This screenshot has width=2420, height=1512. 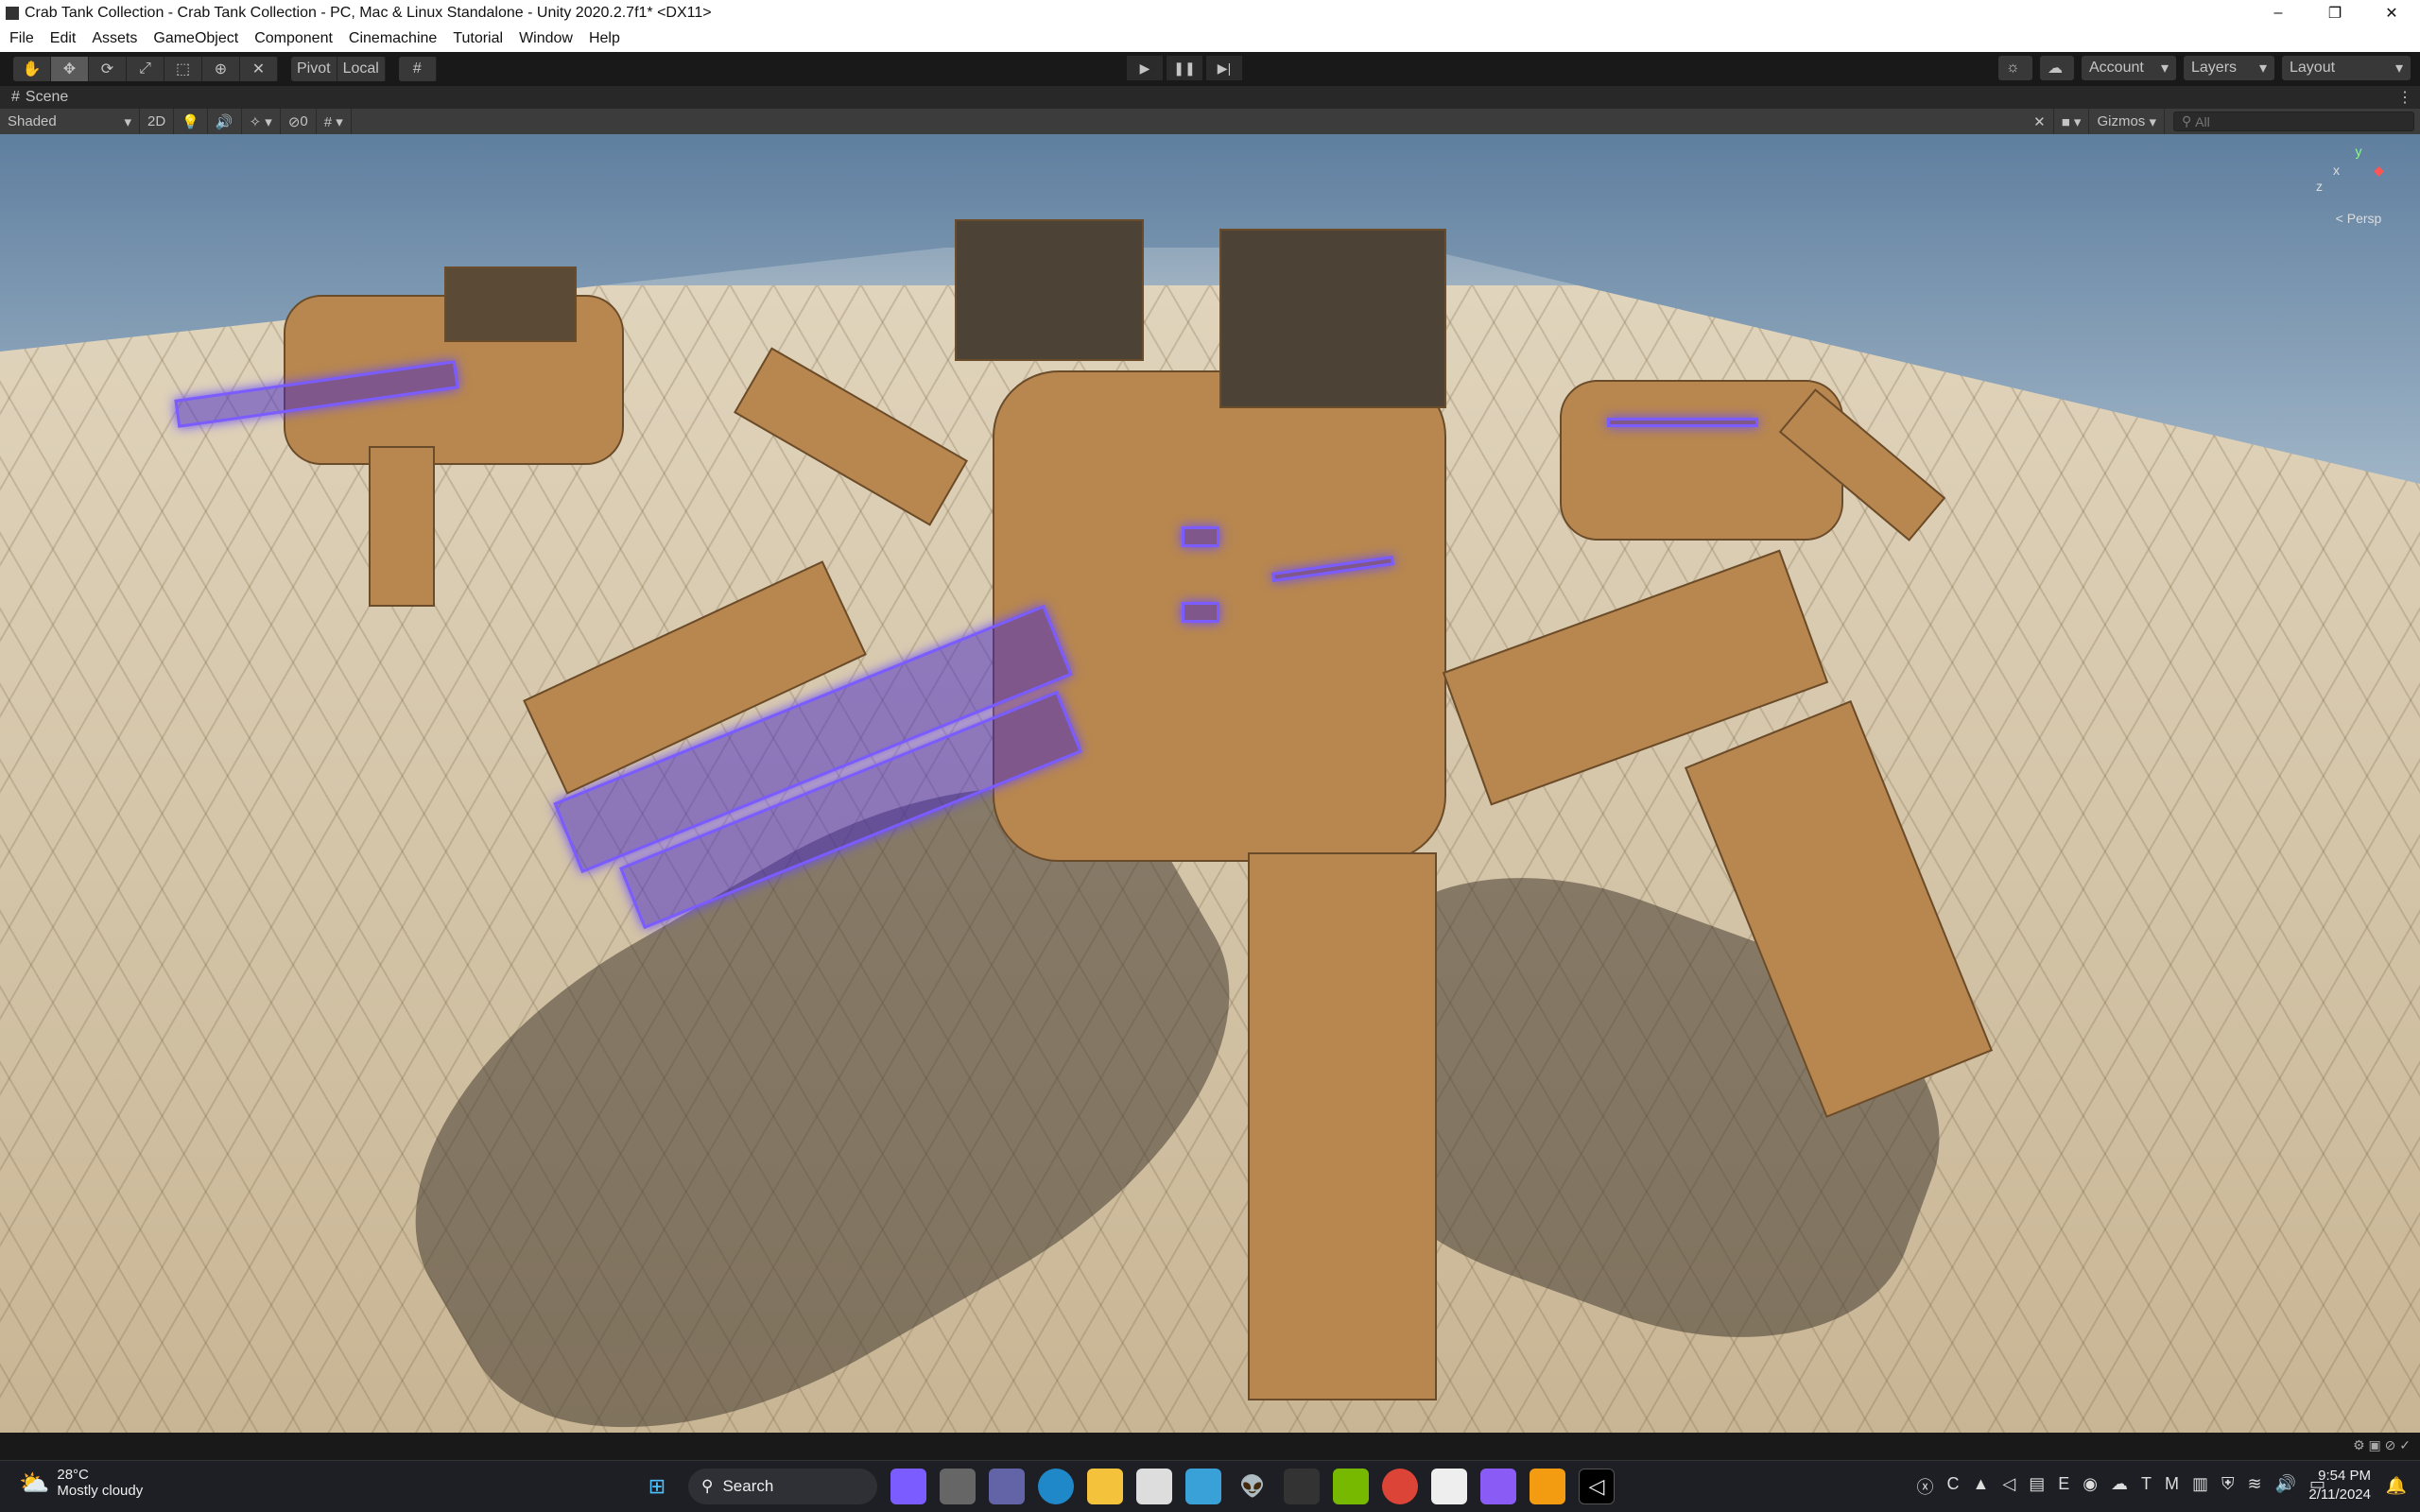 What do you see at coordinates (100, 1491) in the screenshot?
I see `weather-text: Mostly cloudy` at bounding box center [100, 1491].